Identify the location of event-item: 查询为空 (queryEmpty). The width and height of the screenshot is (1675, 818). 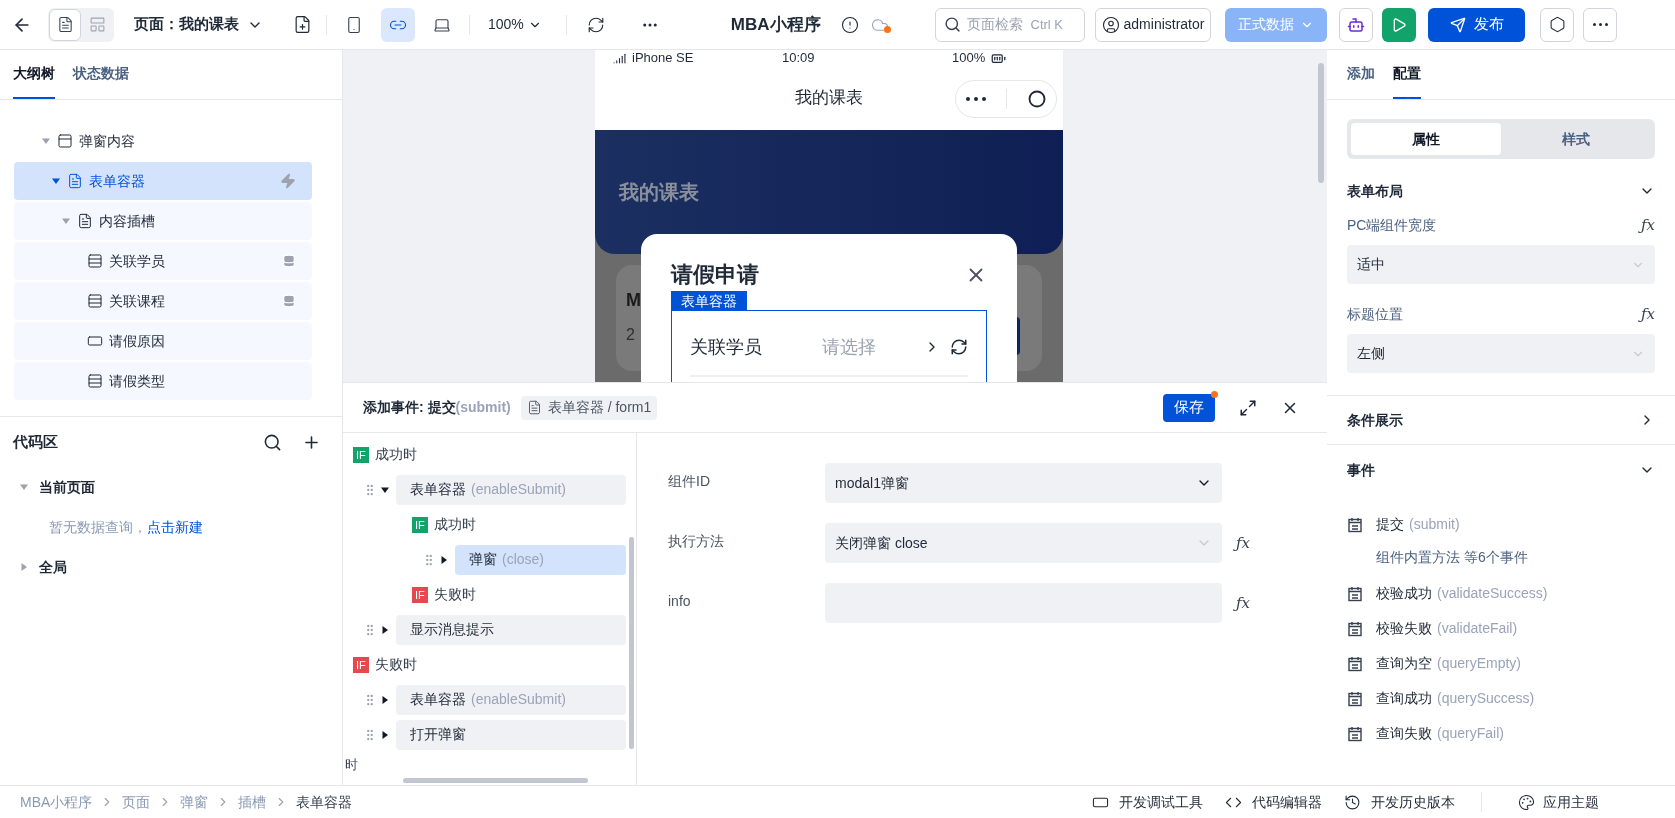
(1449, 663).